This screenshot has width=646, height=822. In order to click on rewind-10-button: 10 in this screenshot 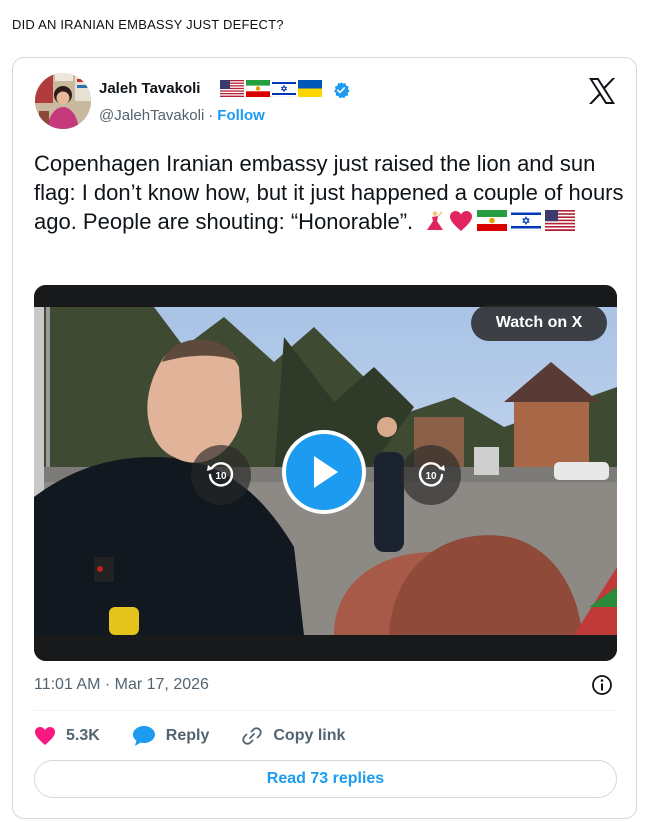, I will do `click(221, 475)`.